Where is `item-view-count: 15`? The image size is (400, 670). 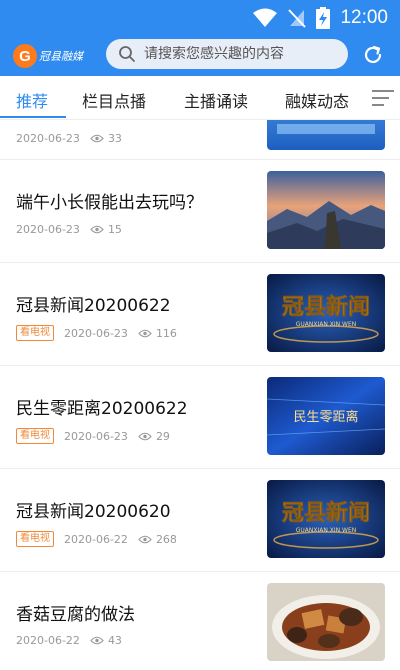
item-view-count: 15 is located at coordinates (114, 229).